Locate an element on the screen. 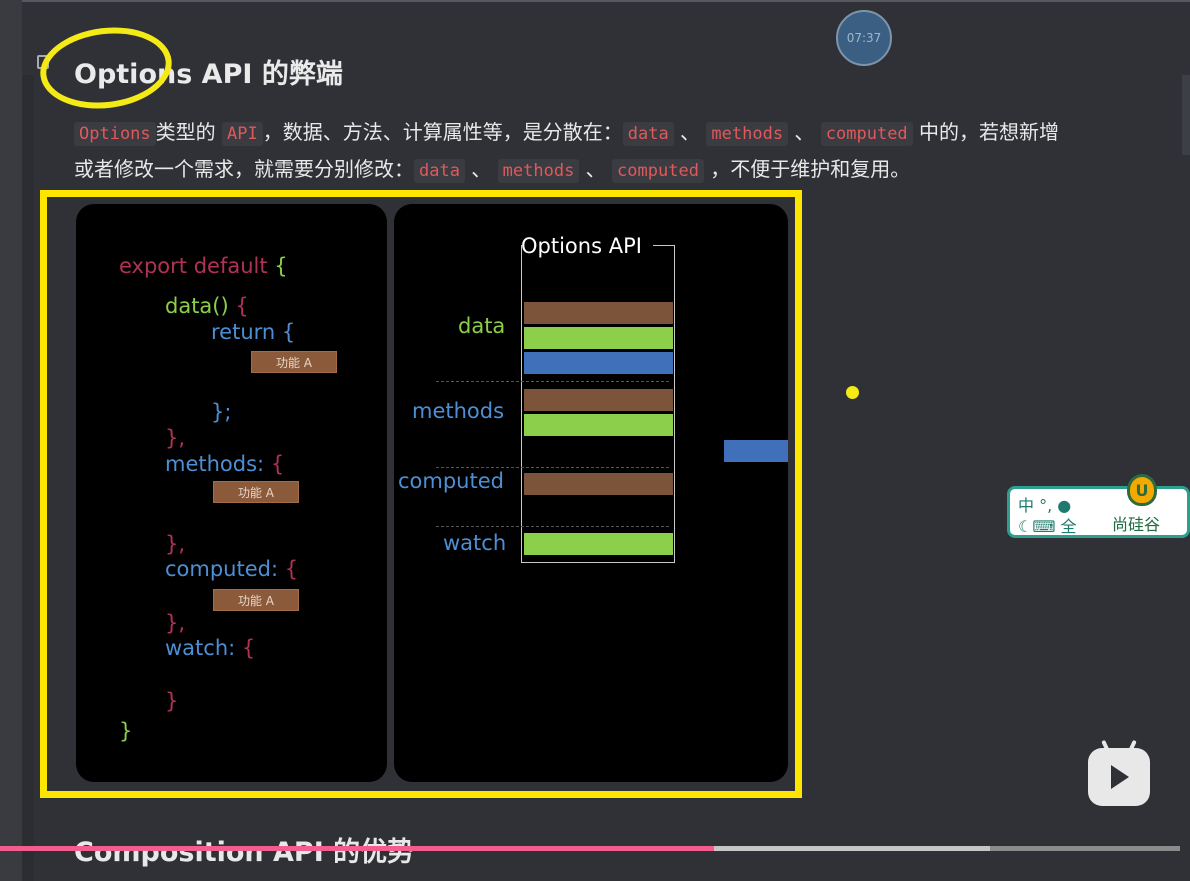 The image size is (1190, 881). paragraph-text: ，数据、方法、计算属性等，是分散在： is located at coordinates (442, 132).